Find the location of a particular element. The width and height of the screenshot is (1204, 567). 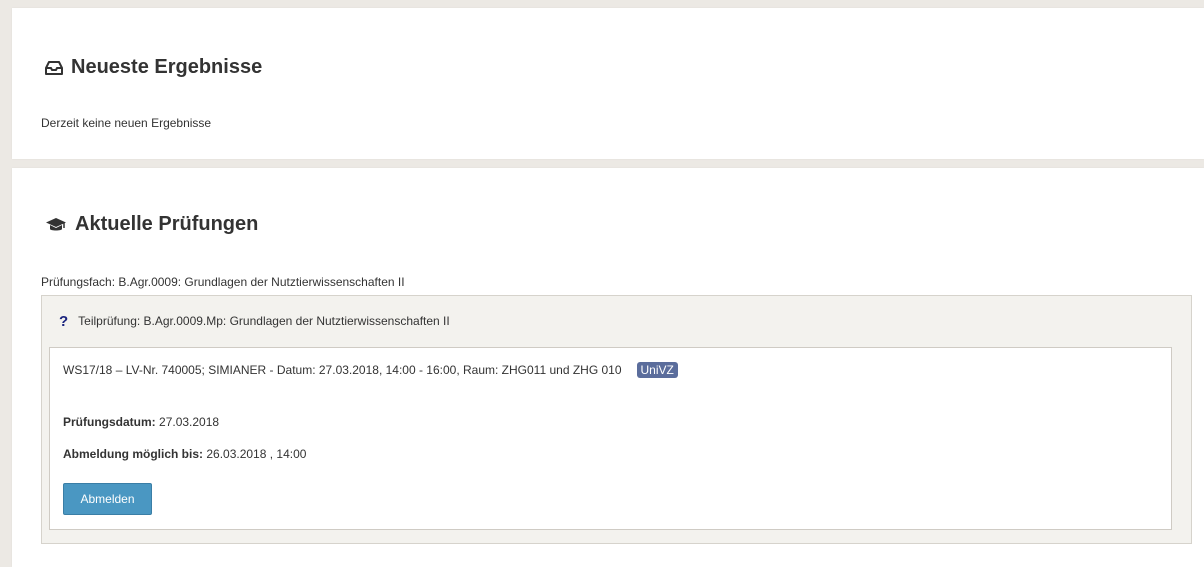

univz-badge: UniVZ is located at coordinates (657, 370).